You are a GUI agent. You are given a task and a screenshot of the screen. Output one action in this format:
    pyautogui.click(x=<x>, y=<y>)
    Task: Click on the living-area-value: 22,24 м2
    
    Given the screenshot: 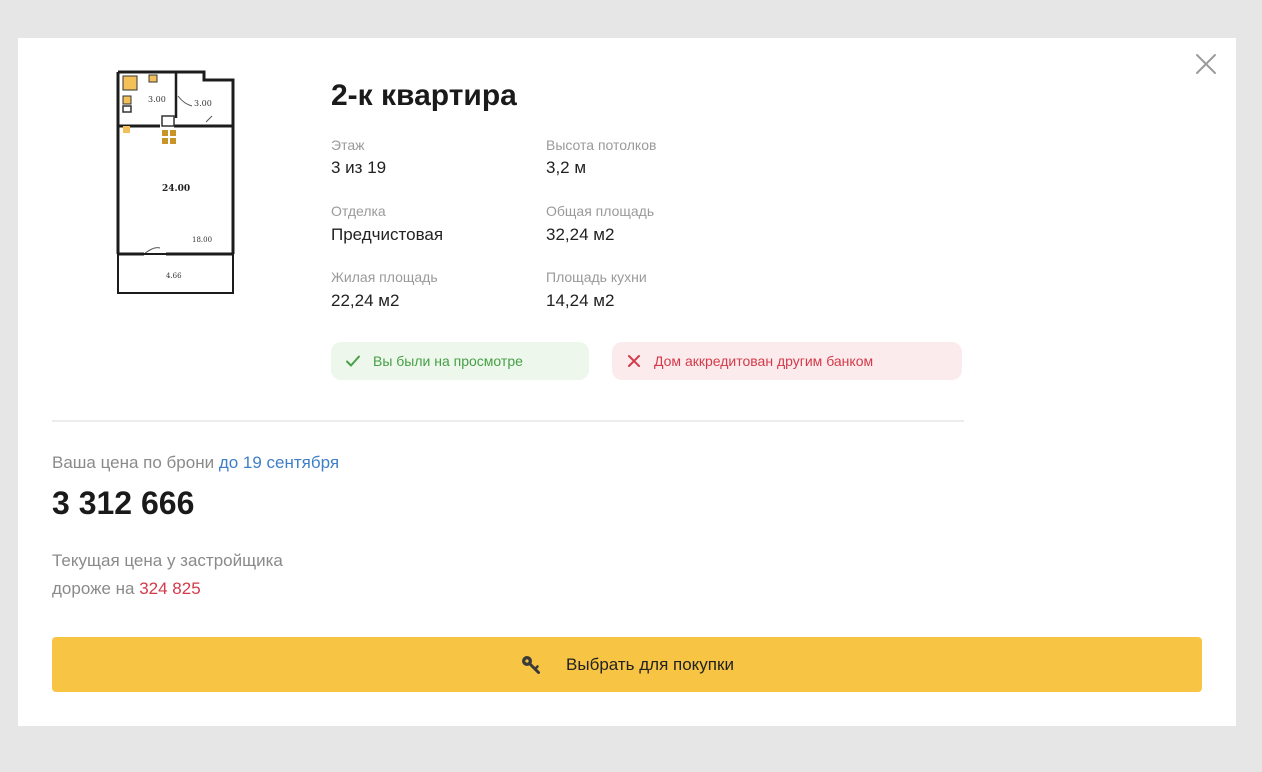 What is the action you would take?
    pyautogui.click(x=365, y=300)
    